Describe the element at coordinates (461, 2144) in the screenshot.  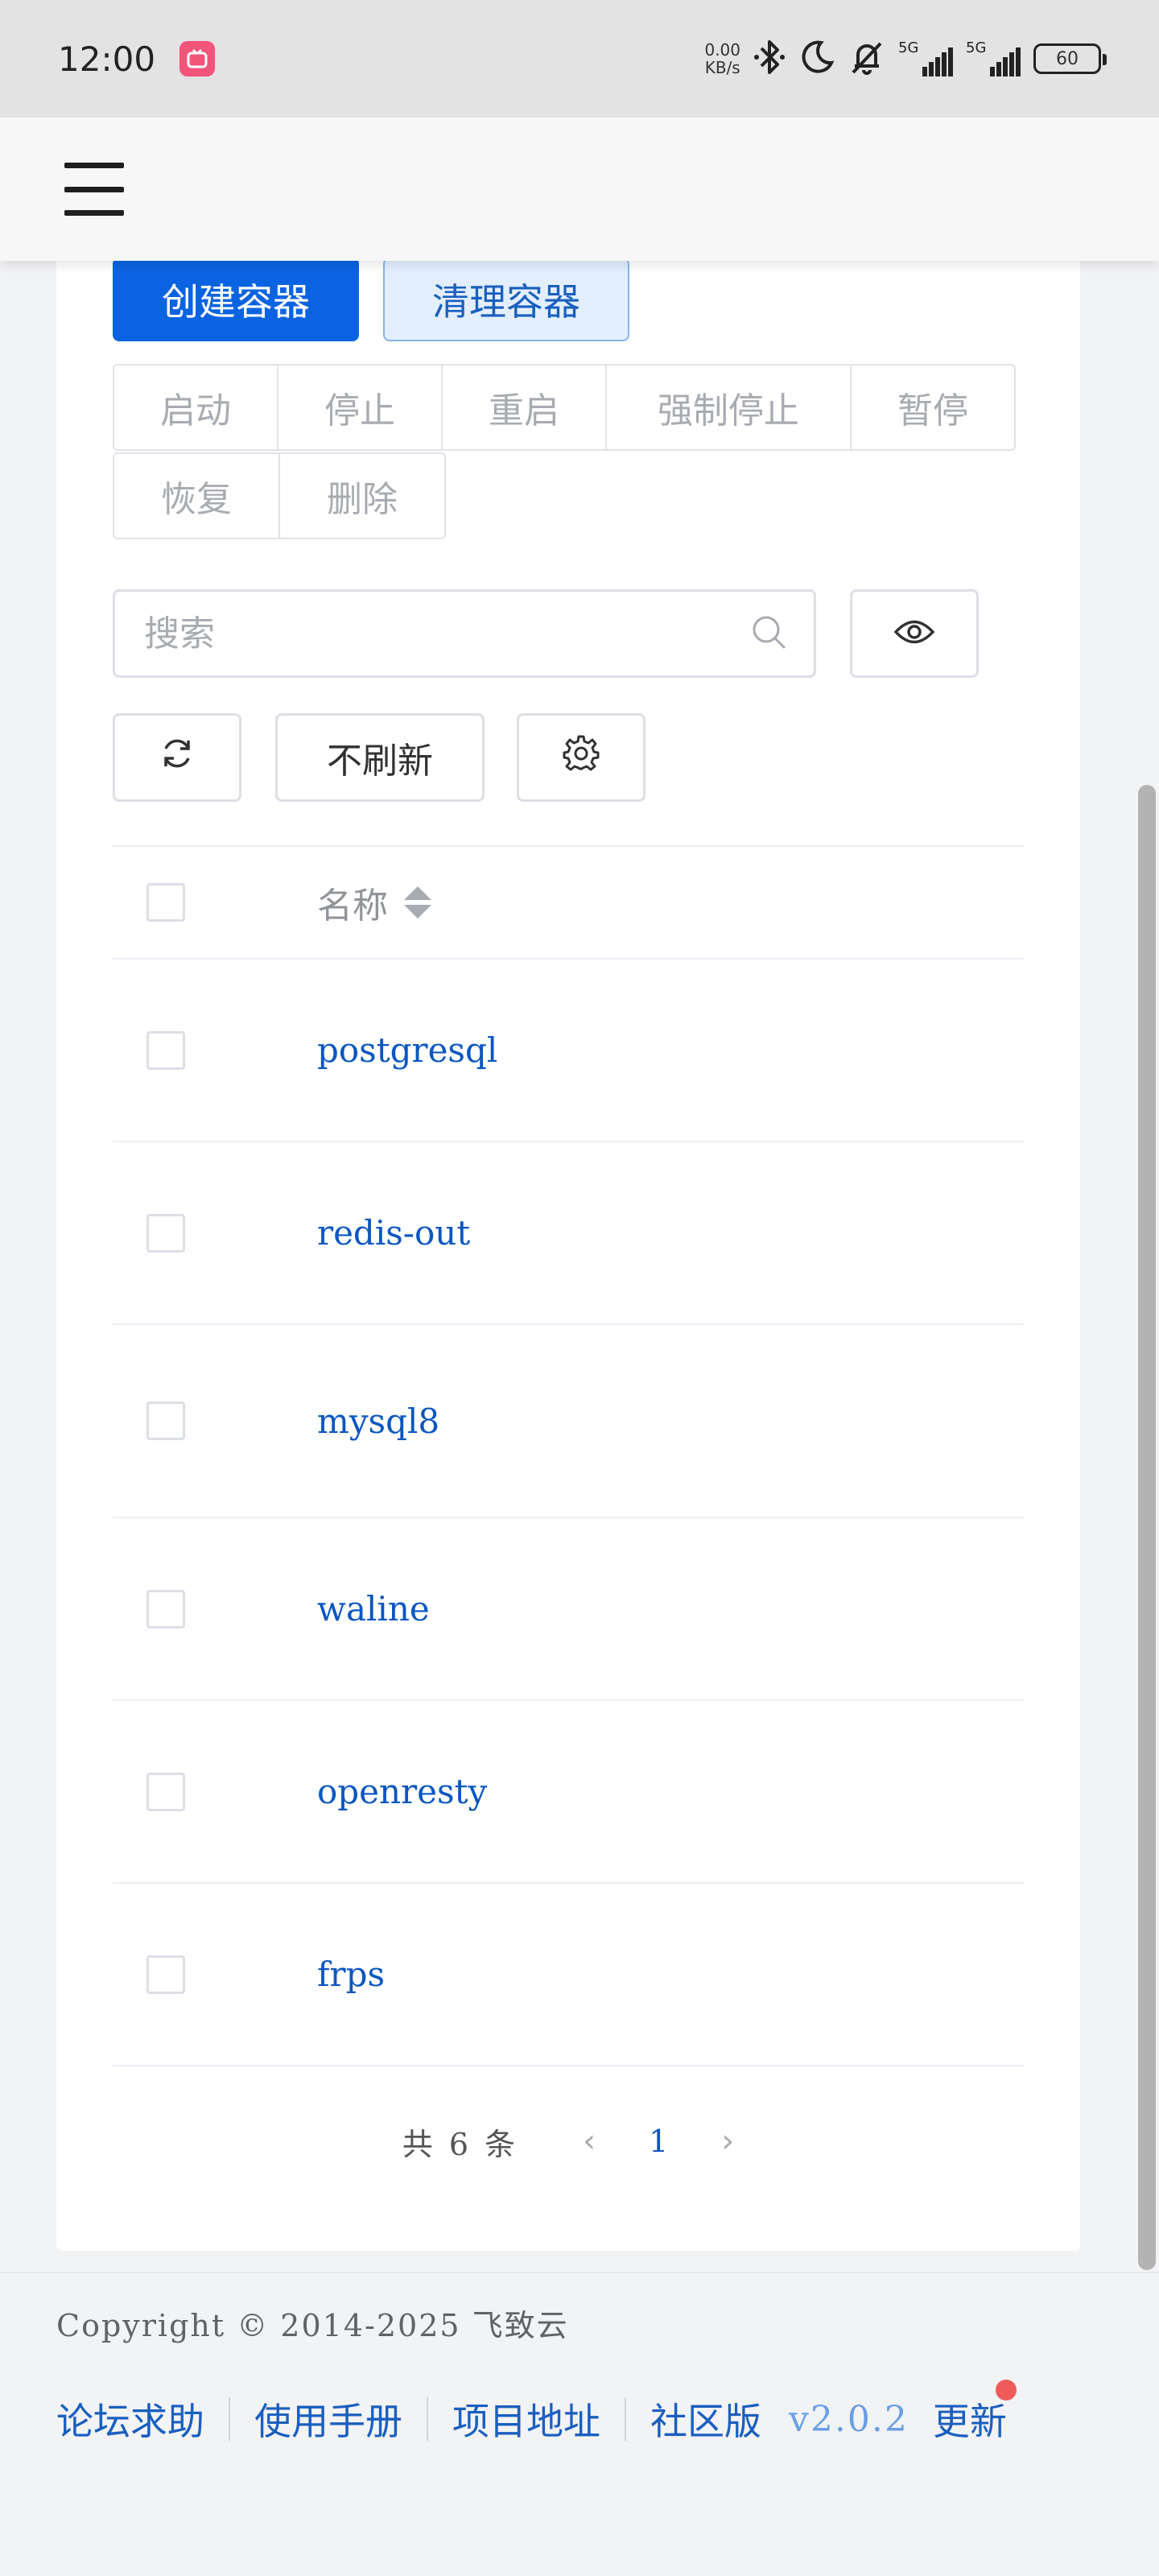
I see `pagination-total: 共 6 条` at that location.